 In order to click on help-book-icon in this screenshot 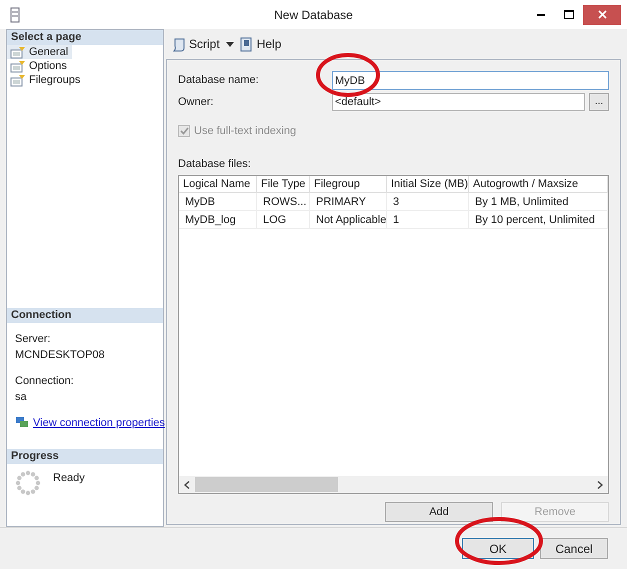, I will do `click(247, 44)`.